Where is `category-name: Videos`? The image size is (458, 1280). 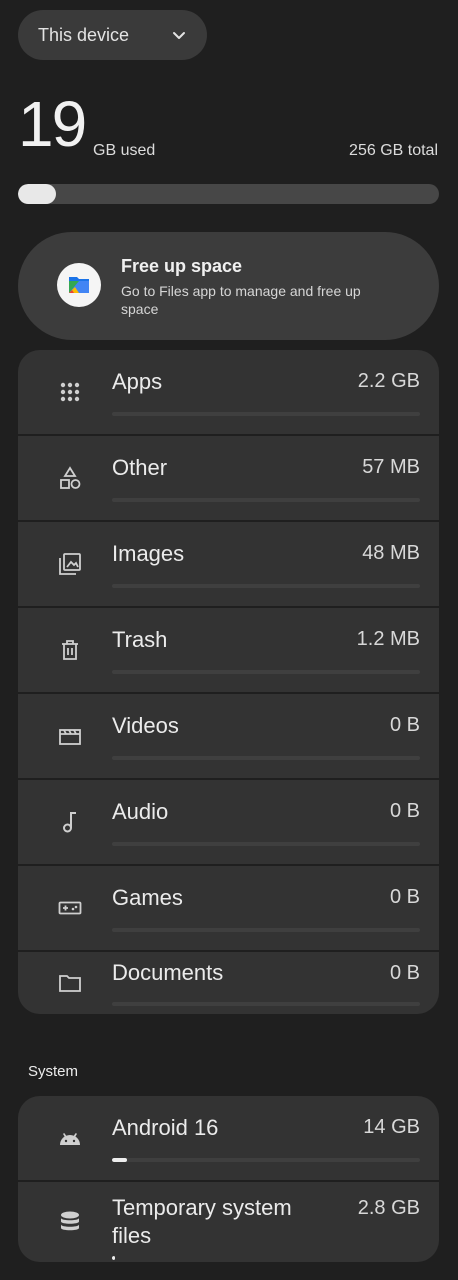
category-name: Videos is located at coordinates (145, 725).